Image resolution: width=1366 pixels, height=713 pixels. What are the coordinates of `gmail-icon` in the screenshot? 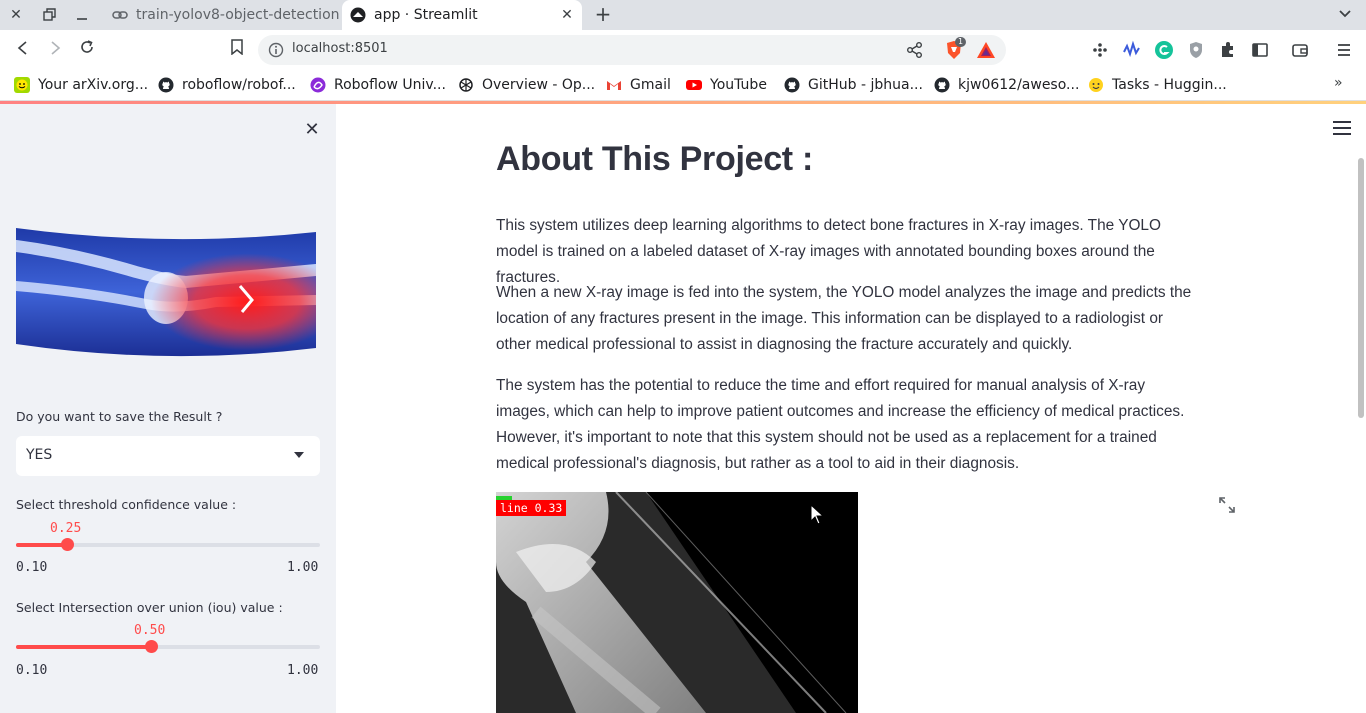 It's located at (614, 85).